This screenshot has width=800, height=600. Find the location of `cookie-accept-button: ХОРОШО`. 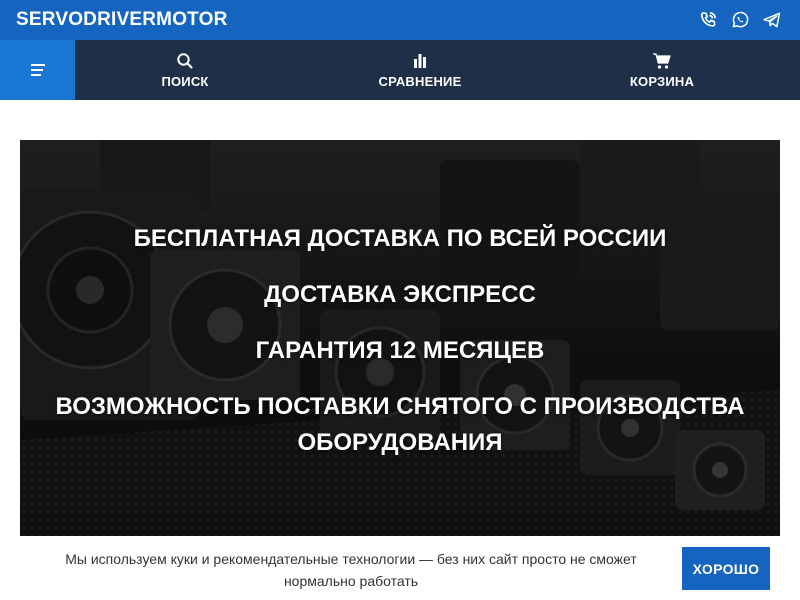

cookie-accept-button: ХОРОШО is located at coordinates (726, 568).